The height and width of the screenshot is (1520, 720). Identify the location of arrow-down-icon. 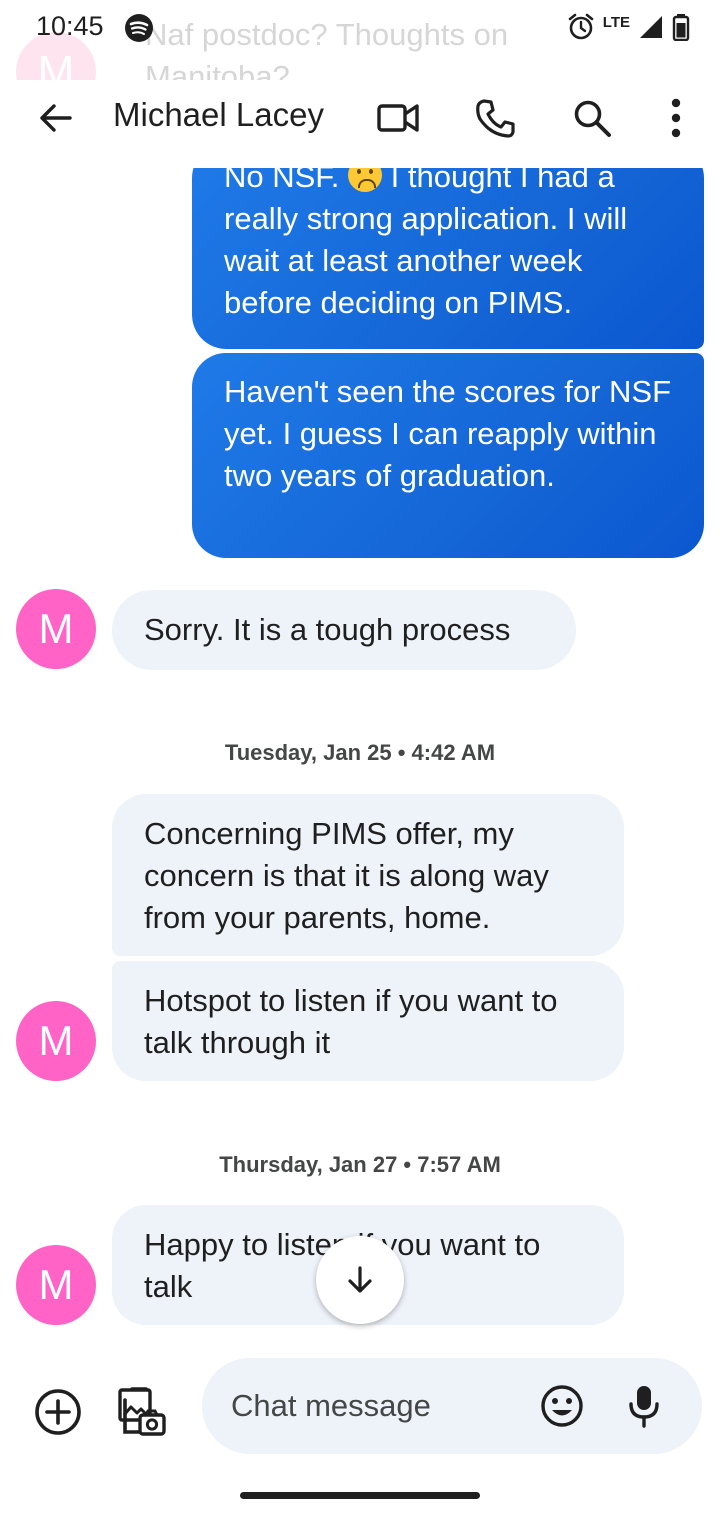
(360, 1279).